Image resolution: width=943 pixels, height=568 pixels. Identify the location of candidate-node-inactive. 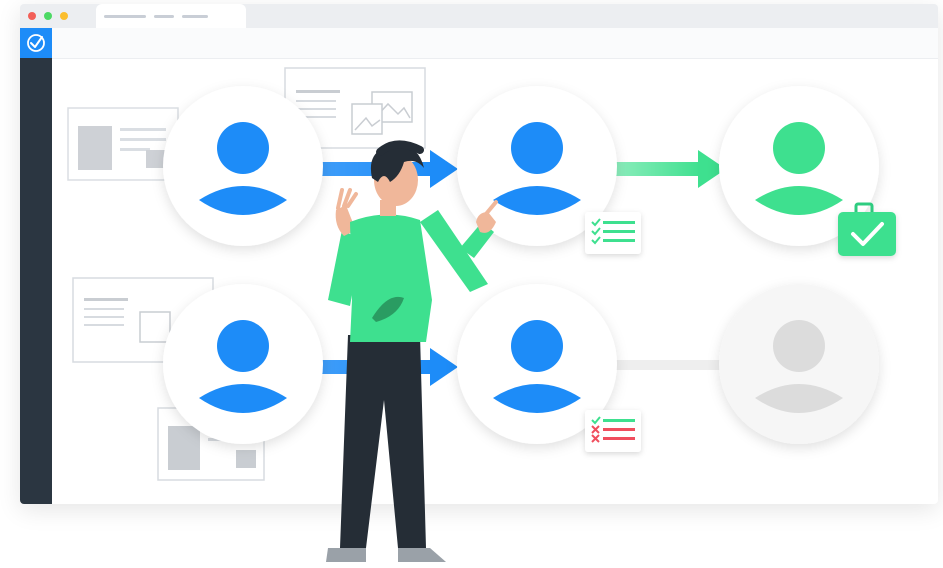
(799, 364).